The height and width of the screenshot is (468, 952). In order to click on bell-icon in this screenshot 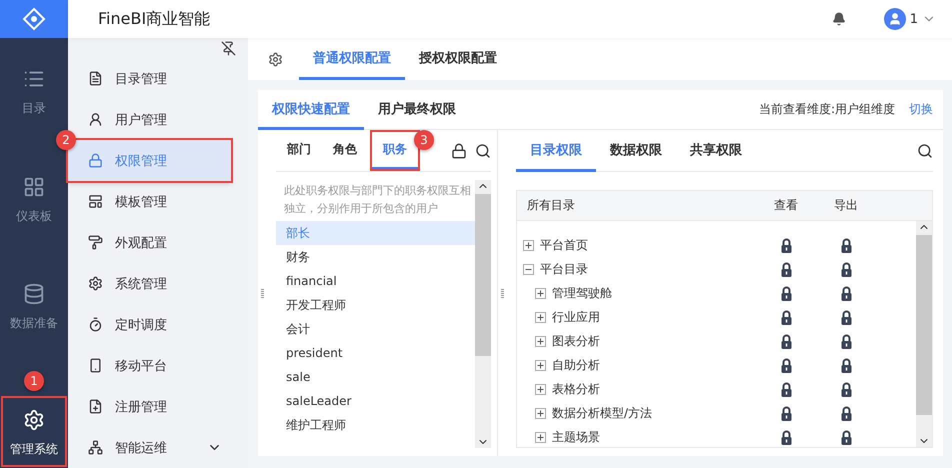, I will do `click(839, 19)`.